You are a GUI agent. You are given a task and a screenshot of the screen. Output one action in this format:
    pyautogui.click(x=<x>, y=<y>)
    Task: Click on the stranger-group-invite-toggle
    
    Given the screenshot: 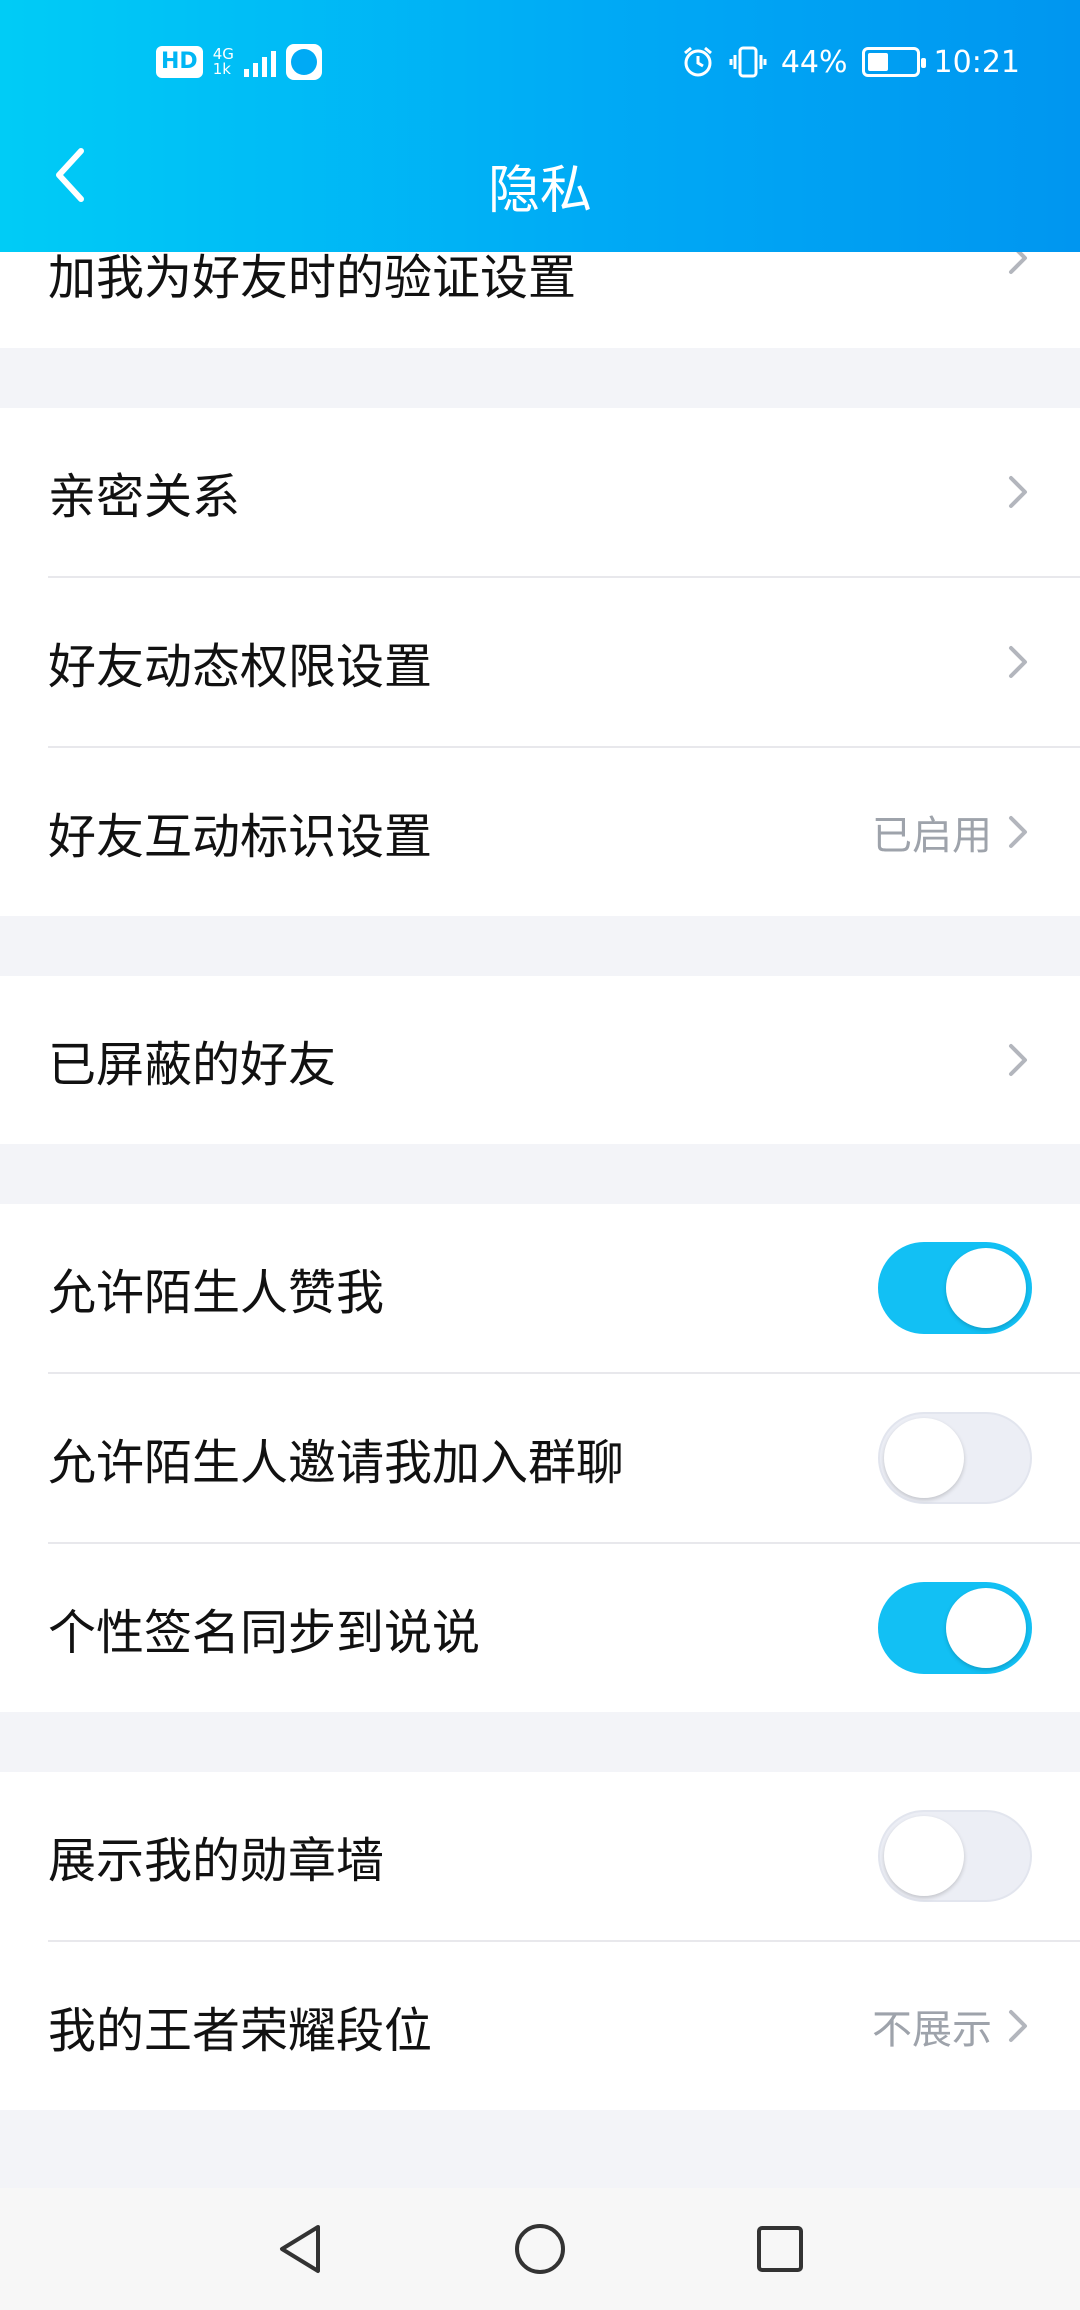 What is the action you would take?
    pyautogui.click(x=955, y=1458)
    